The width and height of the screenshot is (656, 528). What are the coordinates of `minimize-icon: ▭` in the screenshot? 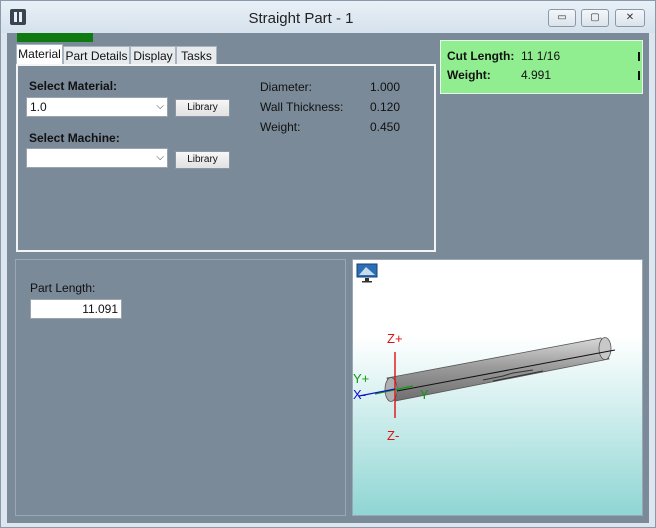 It's located at (562, 17).